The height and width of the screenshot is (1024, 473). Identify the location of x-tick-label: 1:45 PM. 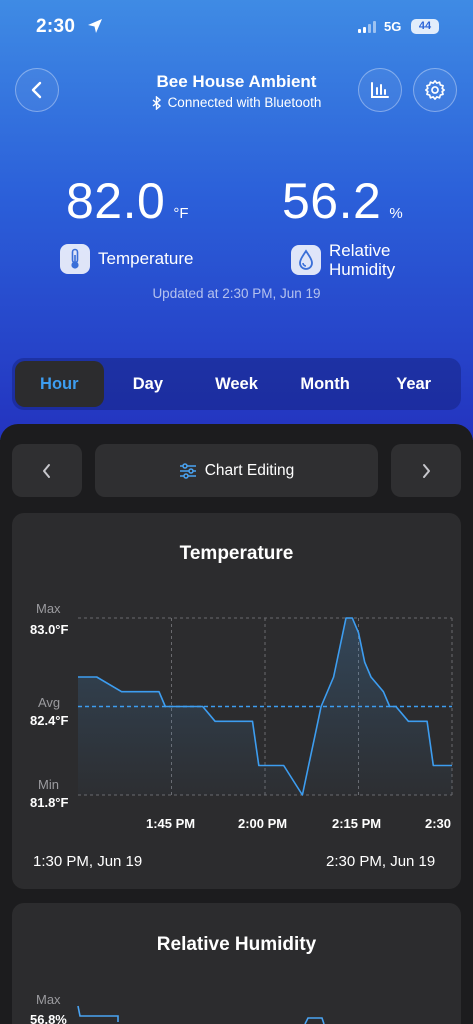
(171, 823).